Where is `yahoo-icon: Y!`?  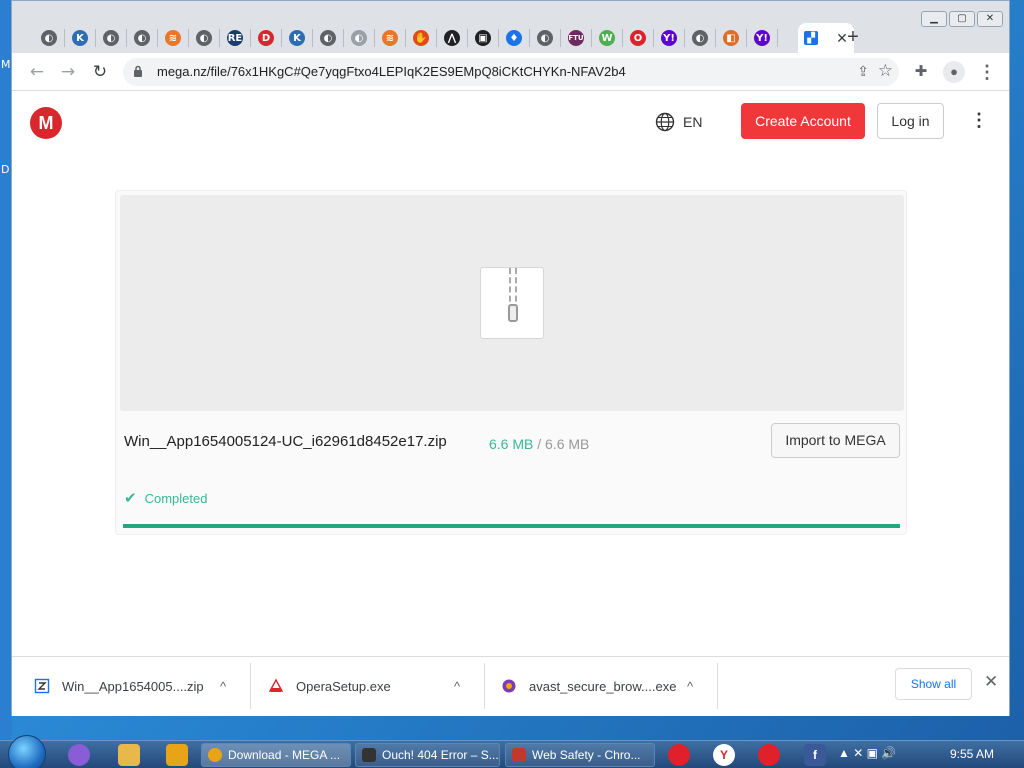
yahoo-icon: Y! is located at coordinates (669, 38).